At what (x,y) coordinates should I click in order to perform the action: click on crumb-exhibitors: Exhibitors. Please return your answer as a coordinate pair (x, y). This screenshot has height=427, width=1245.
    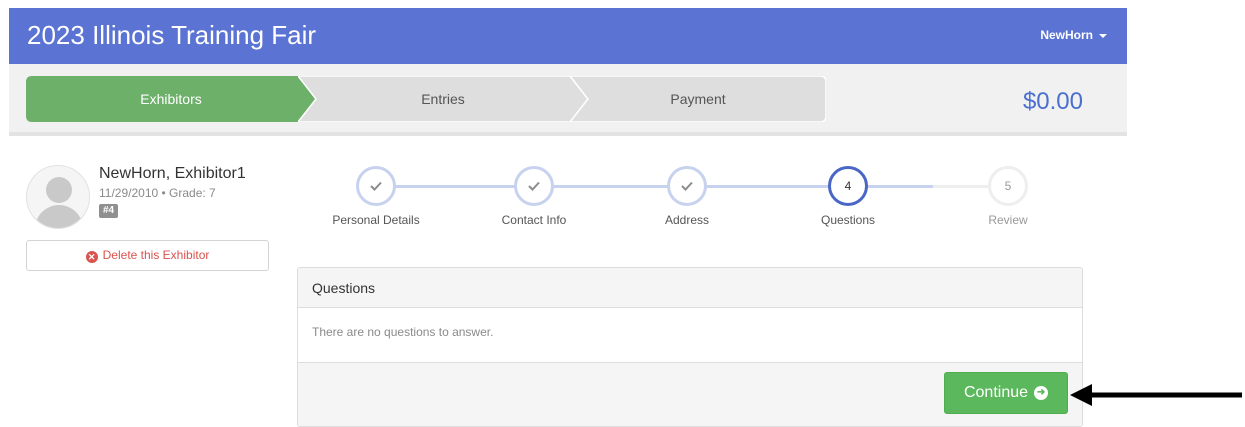
    Looking at the image, I should click on (171, 99).